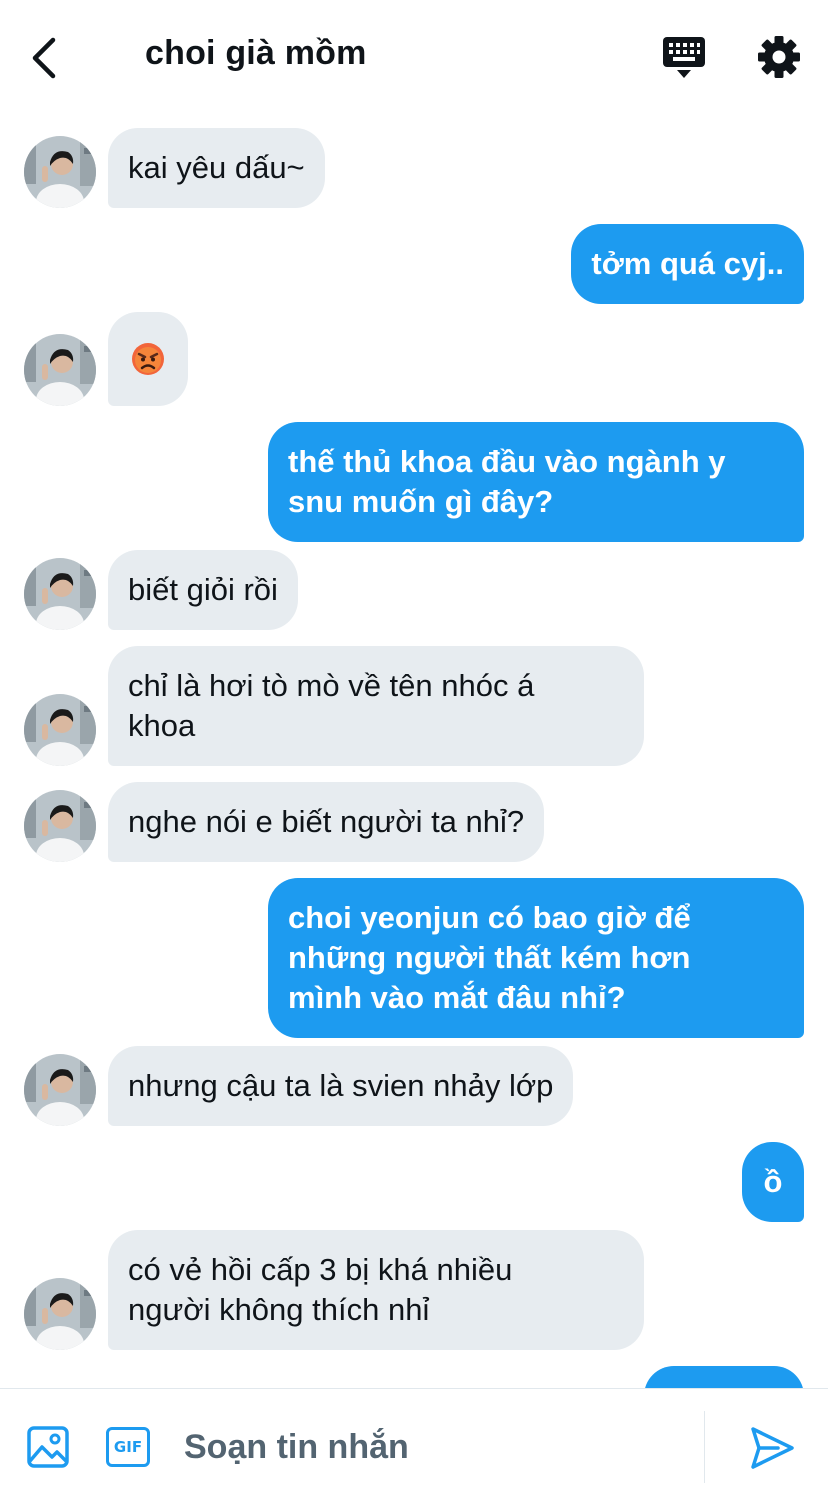 This screenshot has width=828, height=1487. I want to click on message-bubble: kai yêu dấu~, so click(216, 168).